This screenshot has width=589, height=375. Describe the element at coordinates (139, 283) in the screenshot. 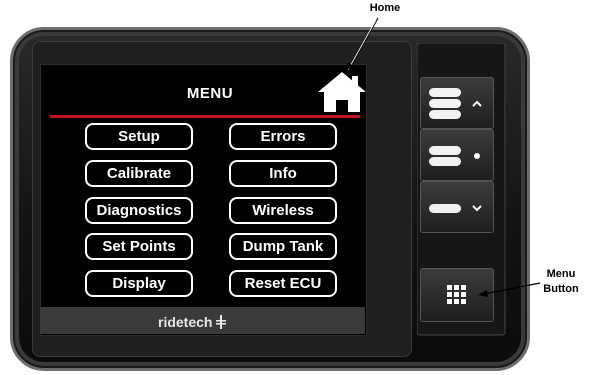

I see `display-button: Display` at that location.